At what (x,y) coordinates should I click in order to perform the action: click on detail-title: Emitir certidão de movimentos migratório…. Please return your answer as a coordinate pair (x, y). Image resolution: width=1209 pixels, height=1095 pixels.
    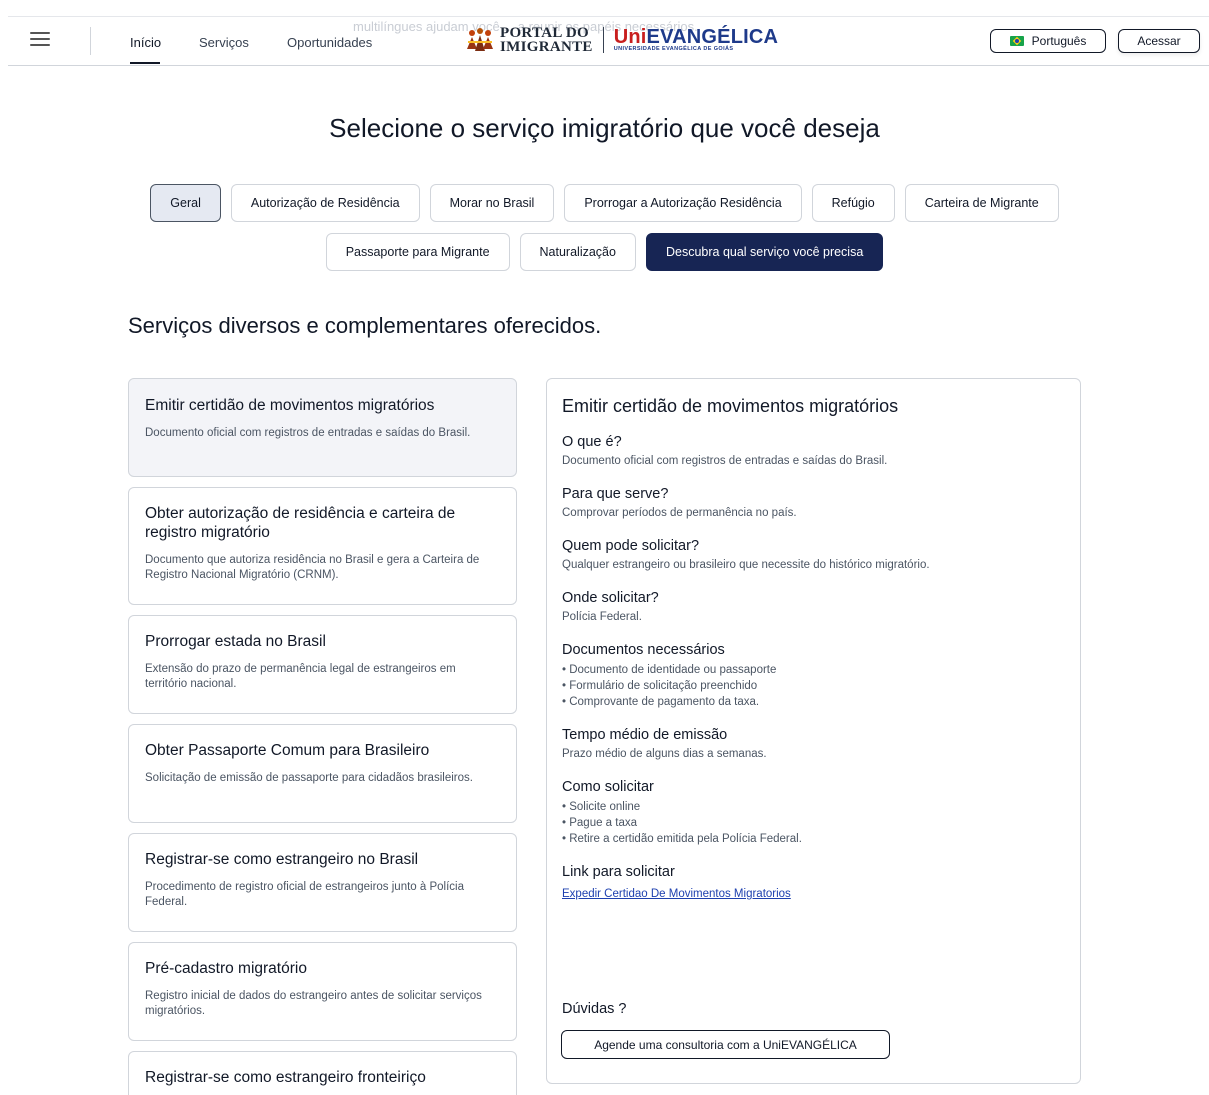
    Looking at the image, I should click on (730, 406).